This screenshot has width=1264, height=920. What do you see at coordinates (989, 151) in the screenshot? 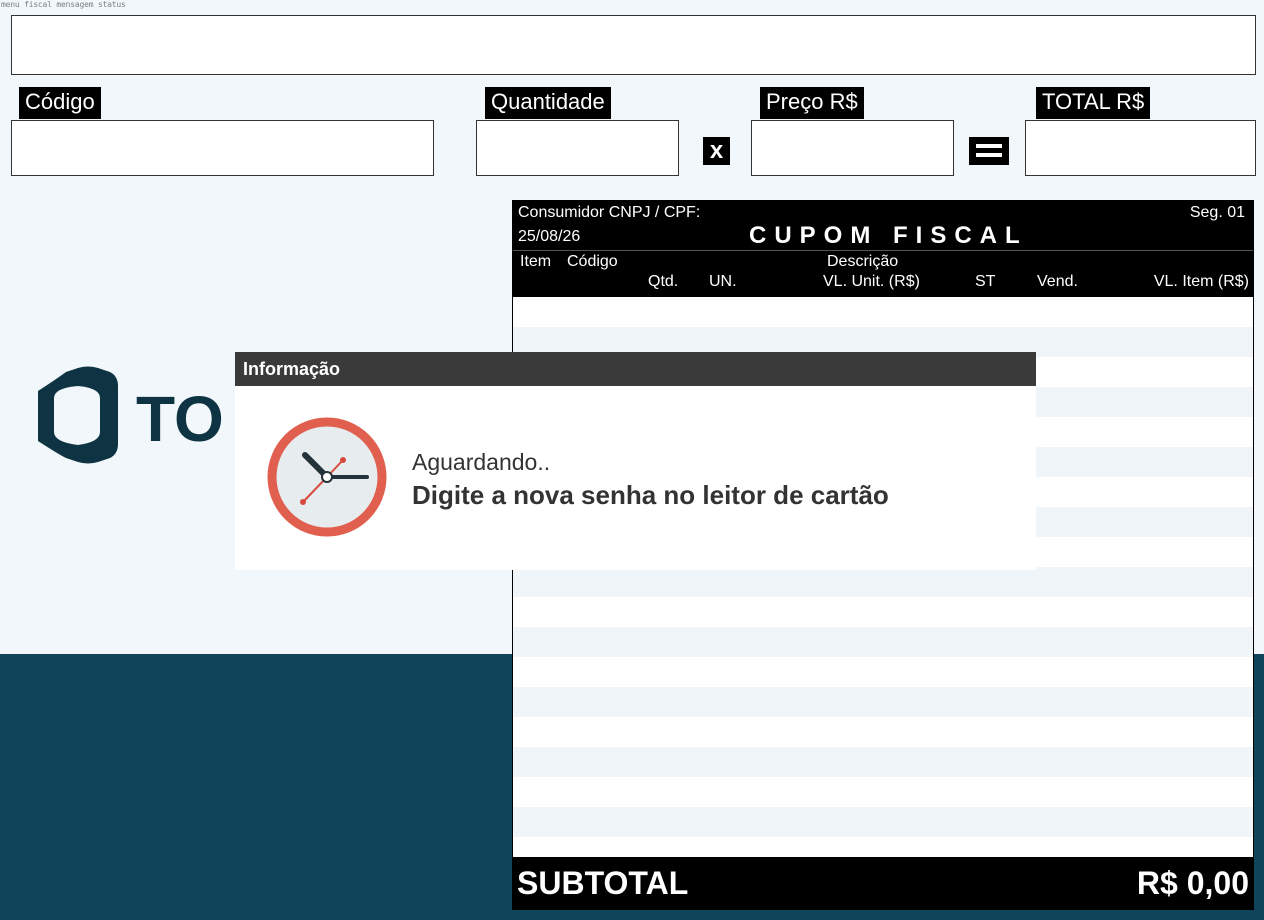
I see `equals-icon` at bounding box center [989, 151].